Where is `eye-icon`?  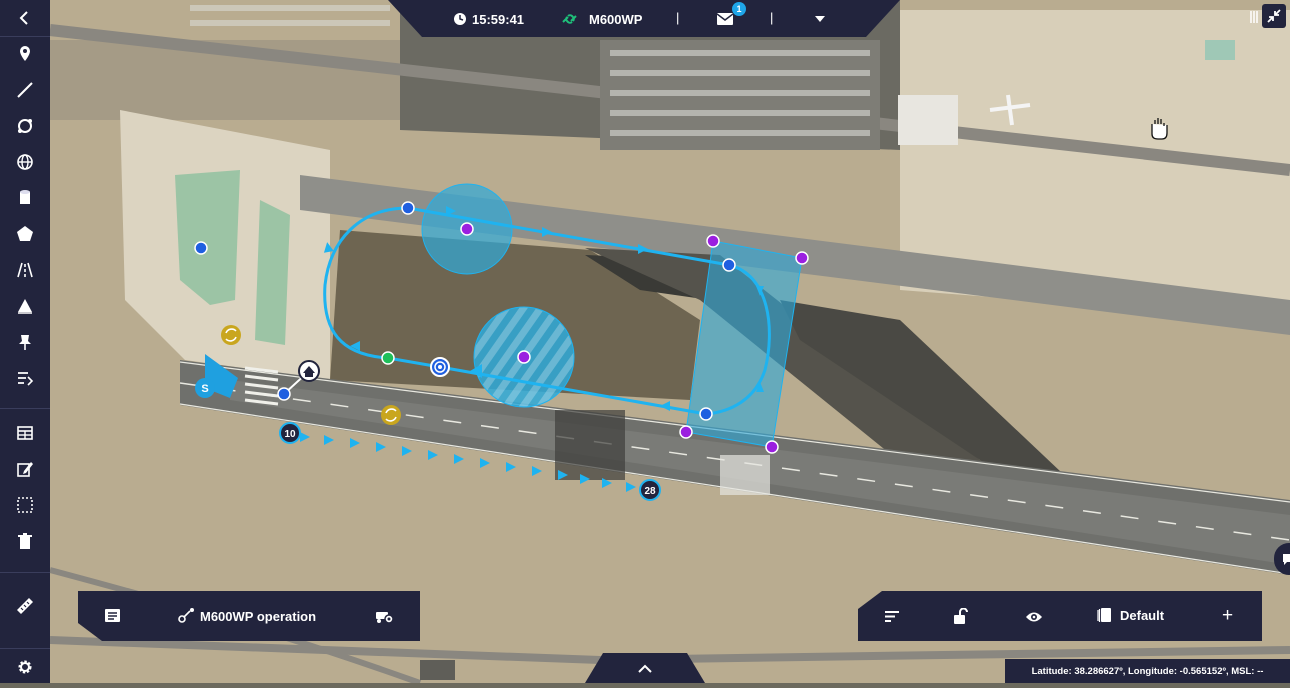 eye-icon is located at coordinates (1034, 617).